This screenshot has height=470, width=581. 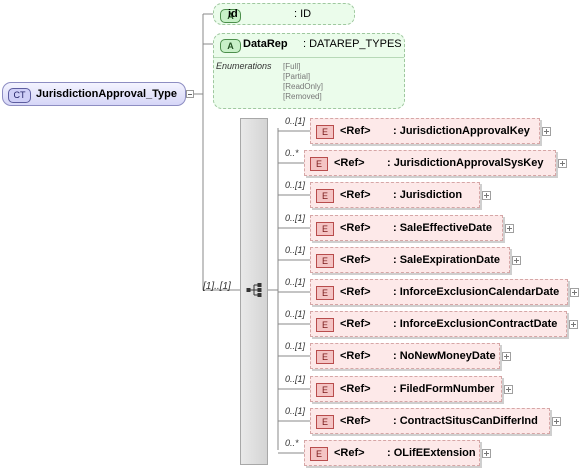 I want to click on enumeration-value: [Partial], so click(x=297, y=76).